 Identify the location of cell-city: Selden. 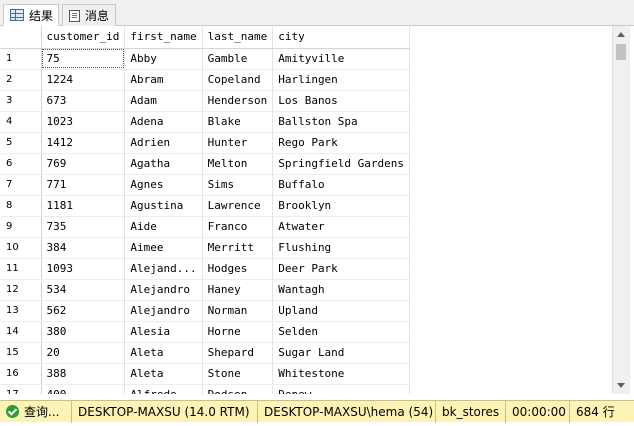
(341, 332).